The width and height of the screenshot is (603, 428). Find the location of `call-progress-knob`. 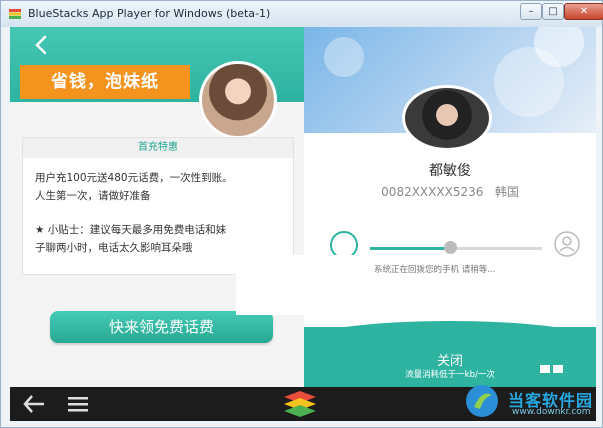

call-progress-knob is located at coordinates (450, 247).